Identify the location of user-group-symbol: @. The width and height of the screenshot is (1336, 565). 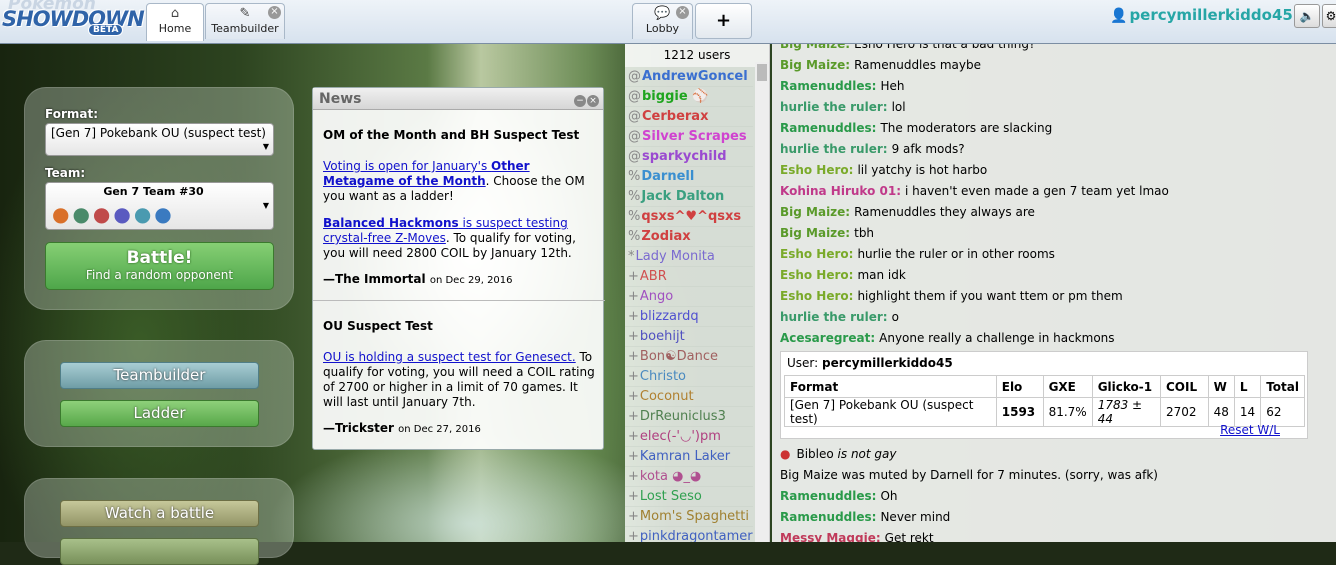
(634, 76).